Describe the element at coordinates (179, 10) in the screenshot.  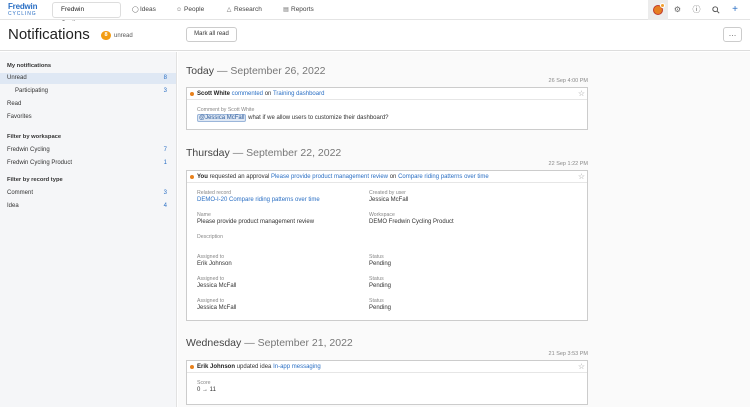
I see `person-icon: ☺` at that location.